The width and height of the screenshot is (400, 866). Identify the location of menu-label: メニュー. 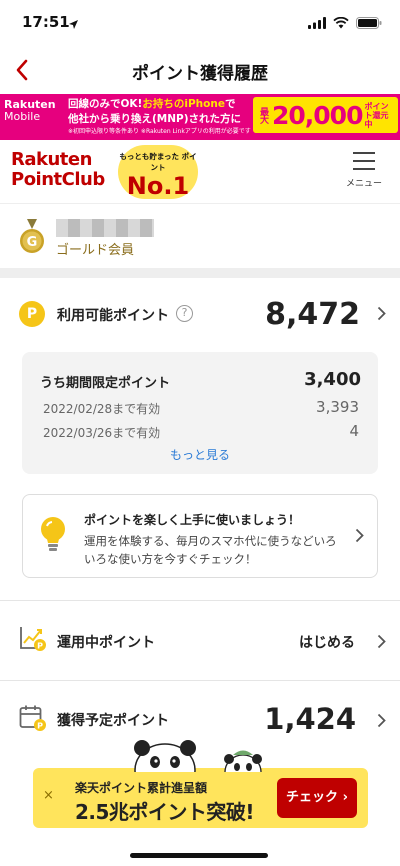
(363, 184).